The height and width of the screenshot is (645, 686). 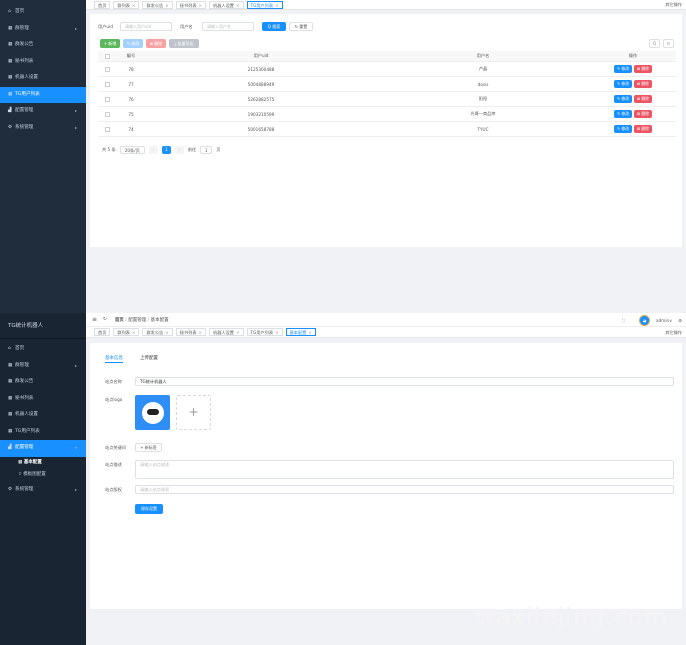 What do you see at coordinates (43, 399) in the screenshot?
I see `sidebar-item-bot-3: ▦ 秘书列表` at bounding box center [43, 399].